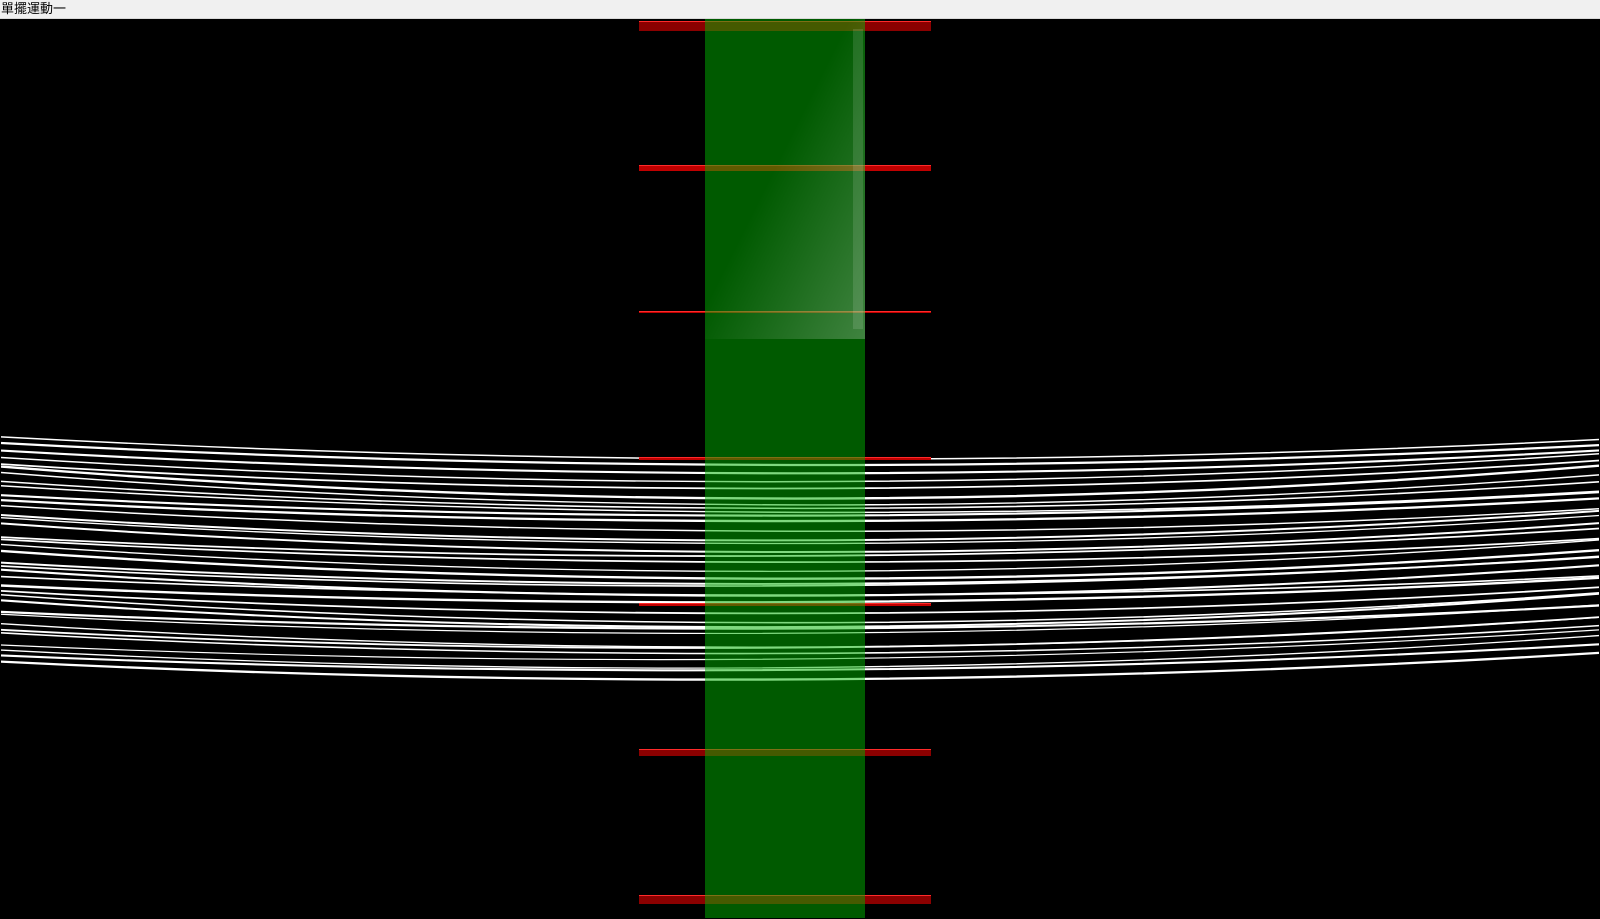  Describe the element at coordinates (785, 468) in the screenshot. I see `green-band-layer` at that location.